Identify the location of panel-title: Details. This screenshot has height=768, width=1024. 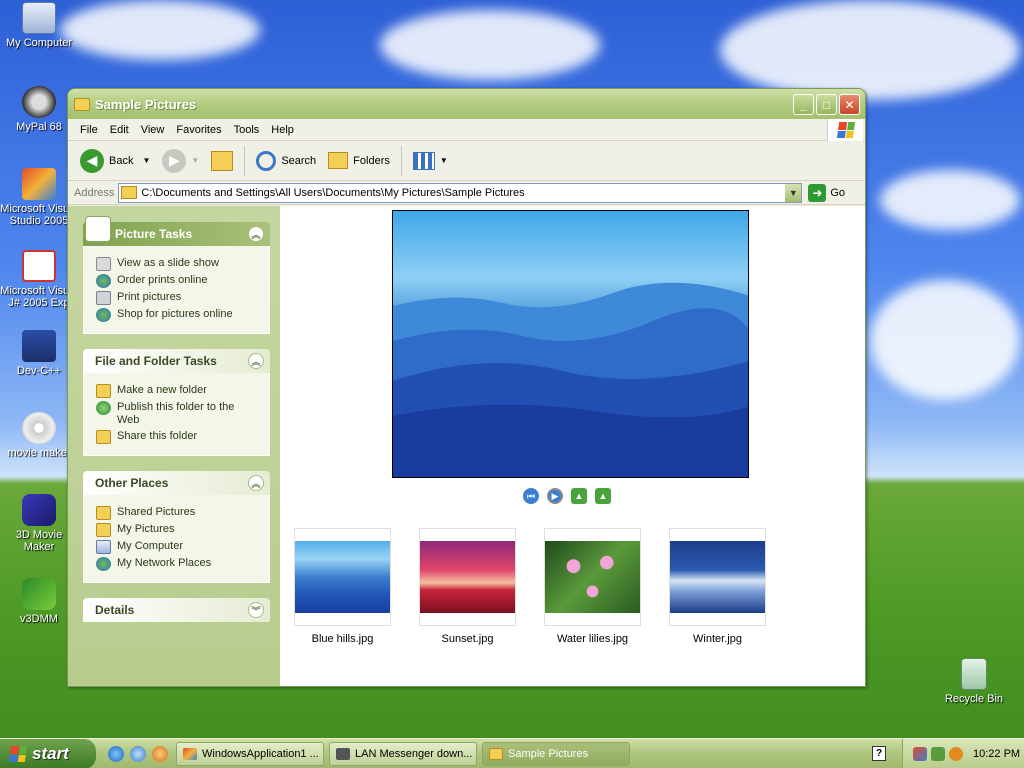
(115, 610).